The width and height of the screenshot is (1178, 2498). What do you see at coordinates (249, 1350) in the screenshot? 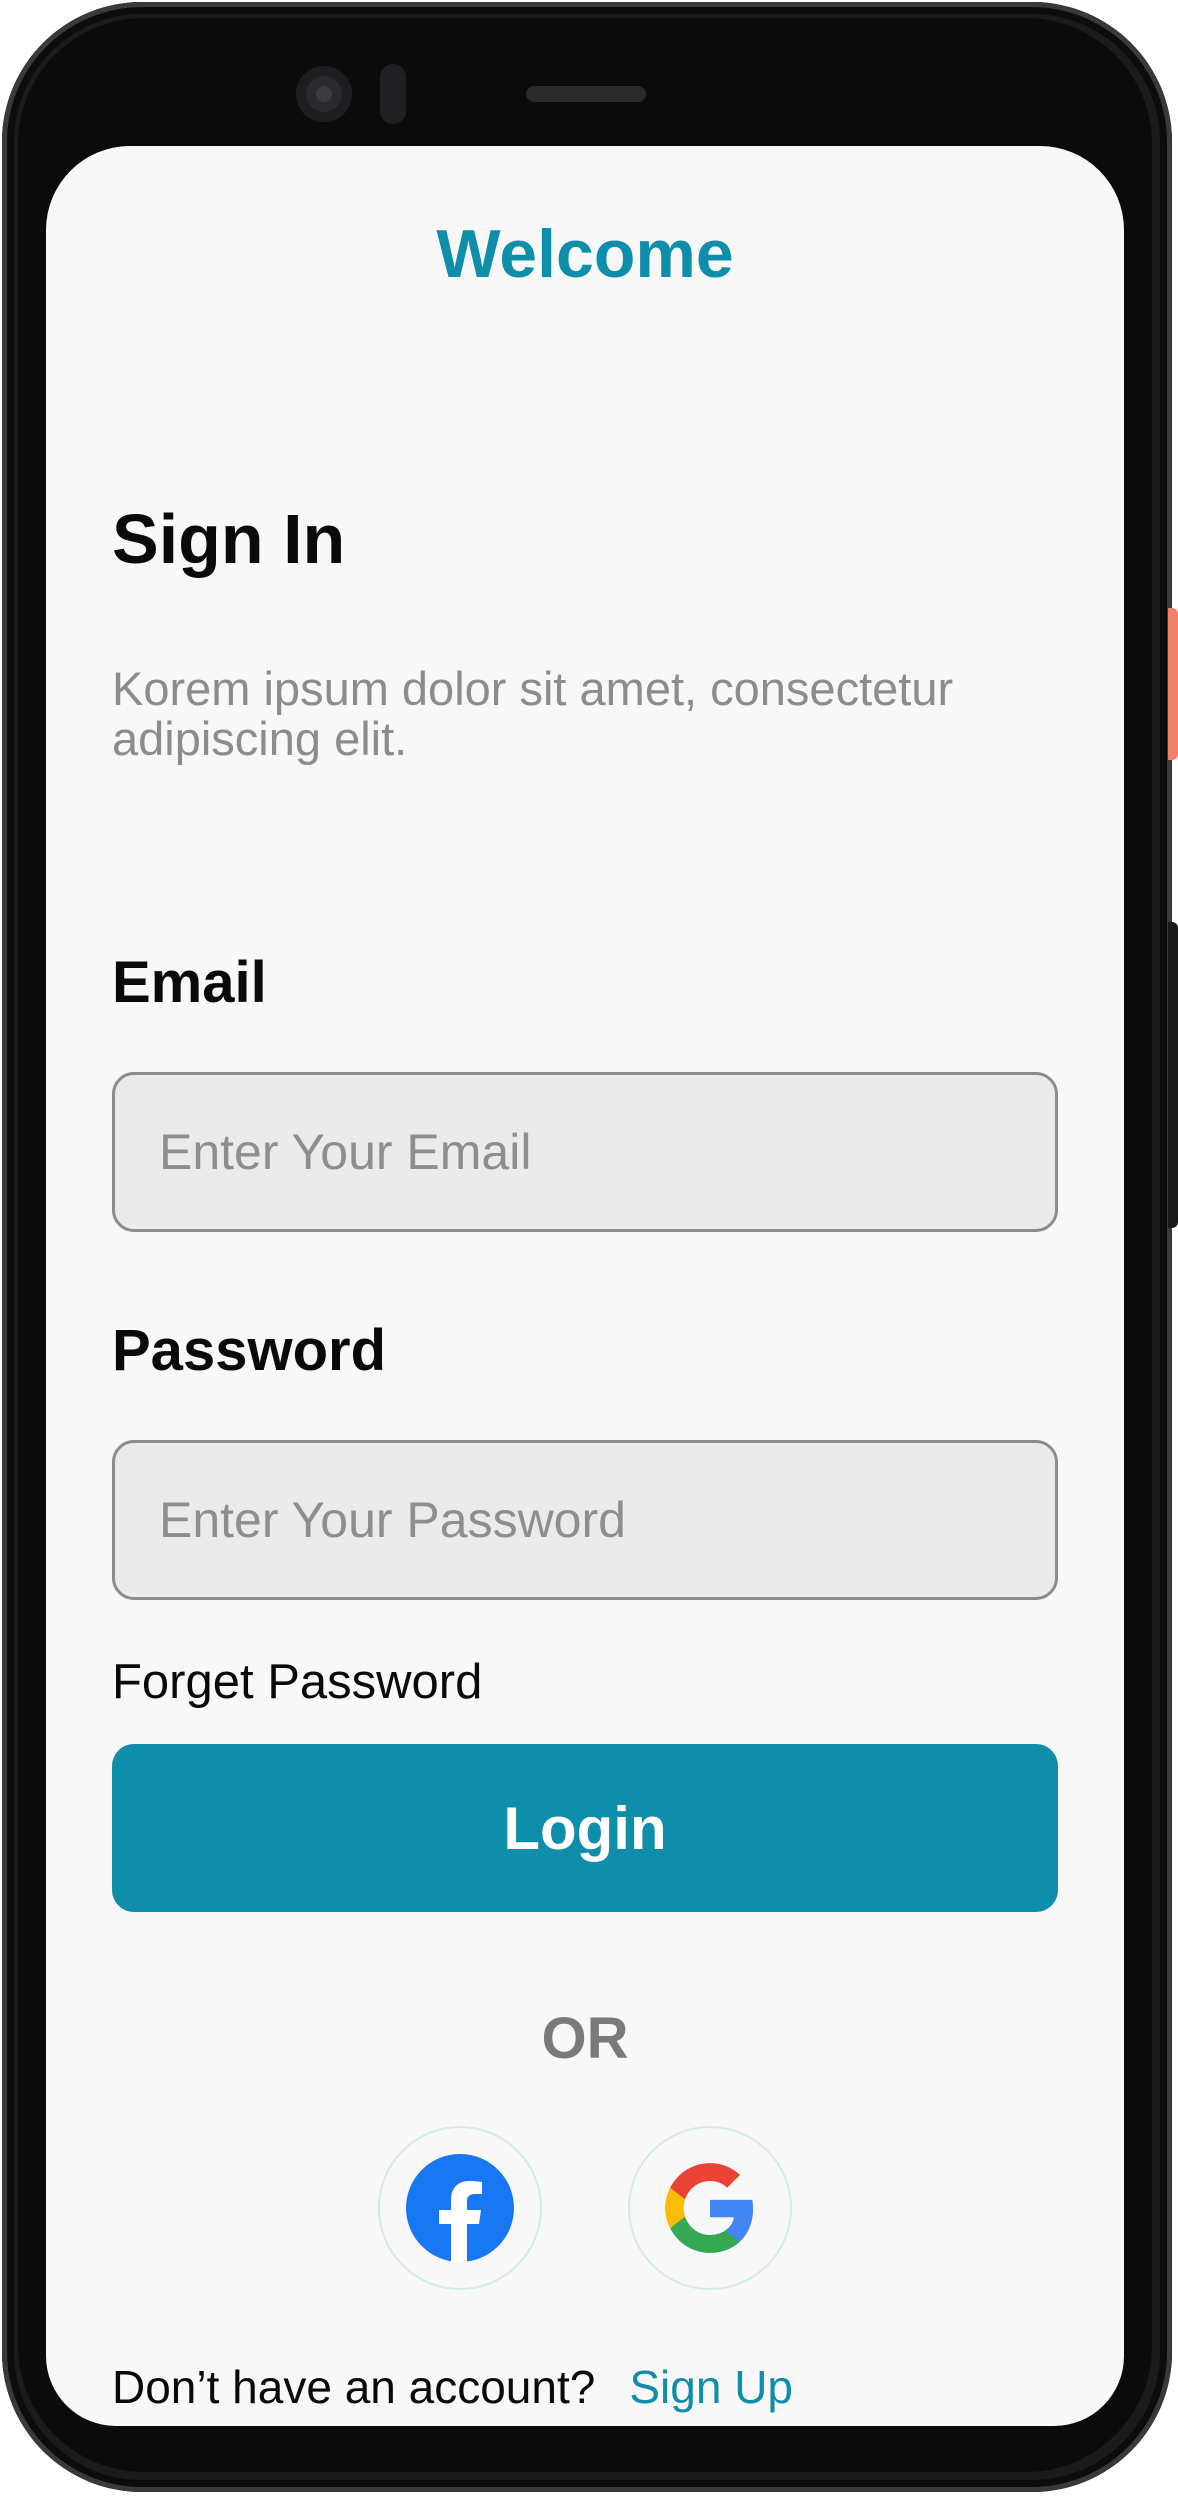
I see `password-label: Password` at bounding box center [249, 1350].